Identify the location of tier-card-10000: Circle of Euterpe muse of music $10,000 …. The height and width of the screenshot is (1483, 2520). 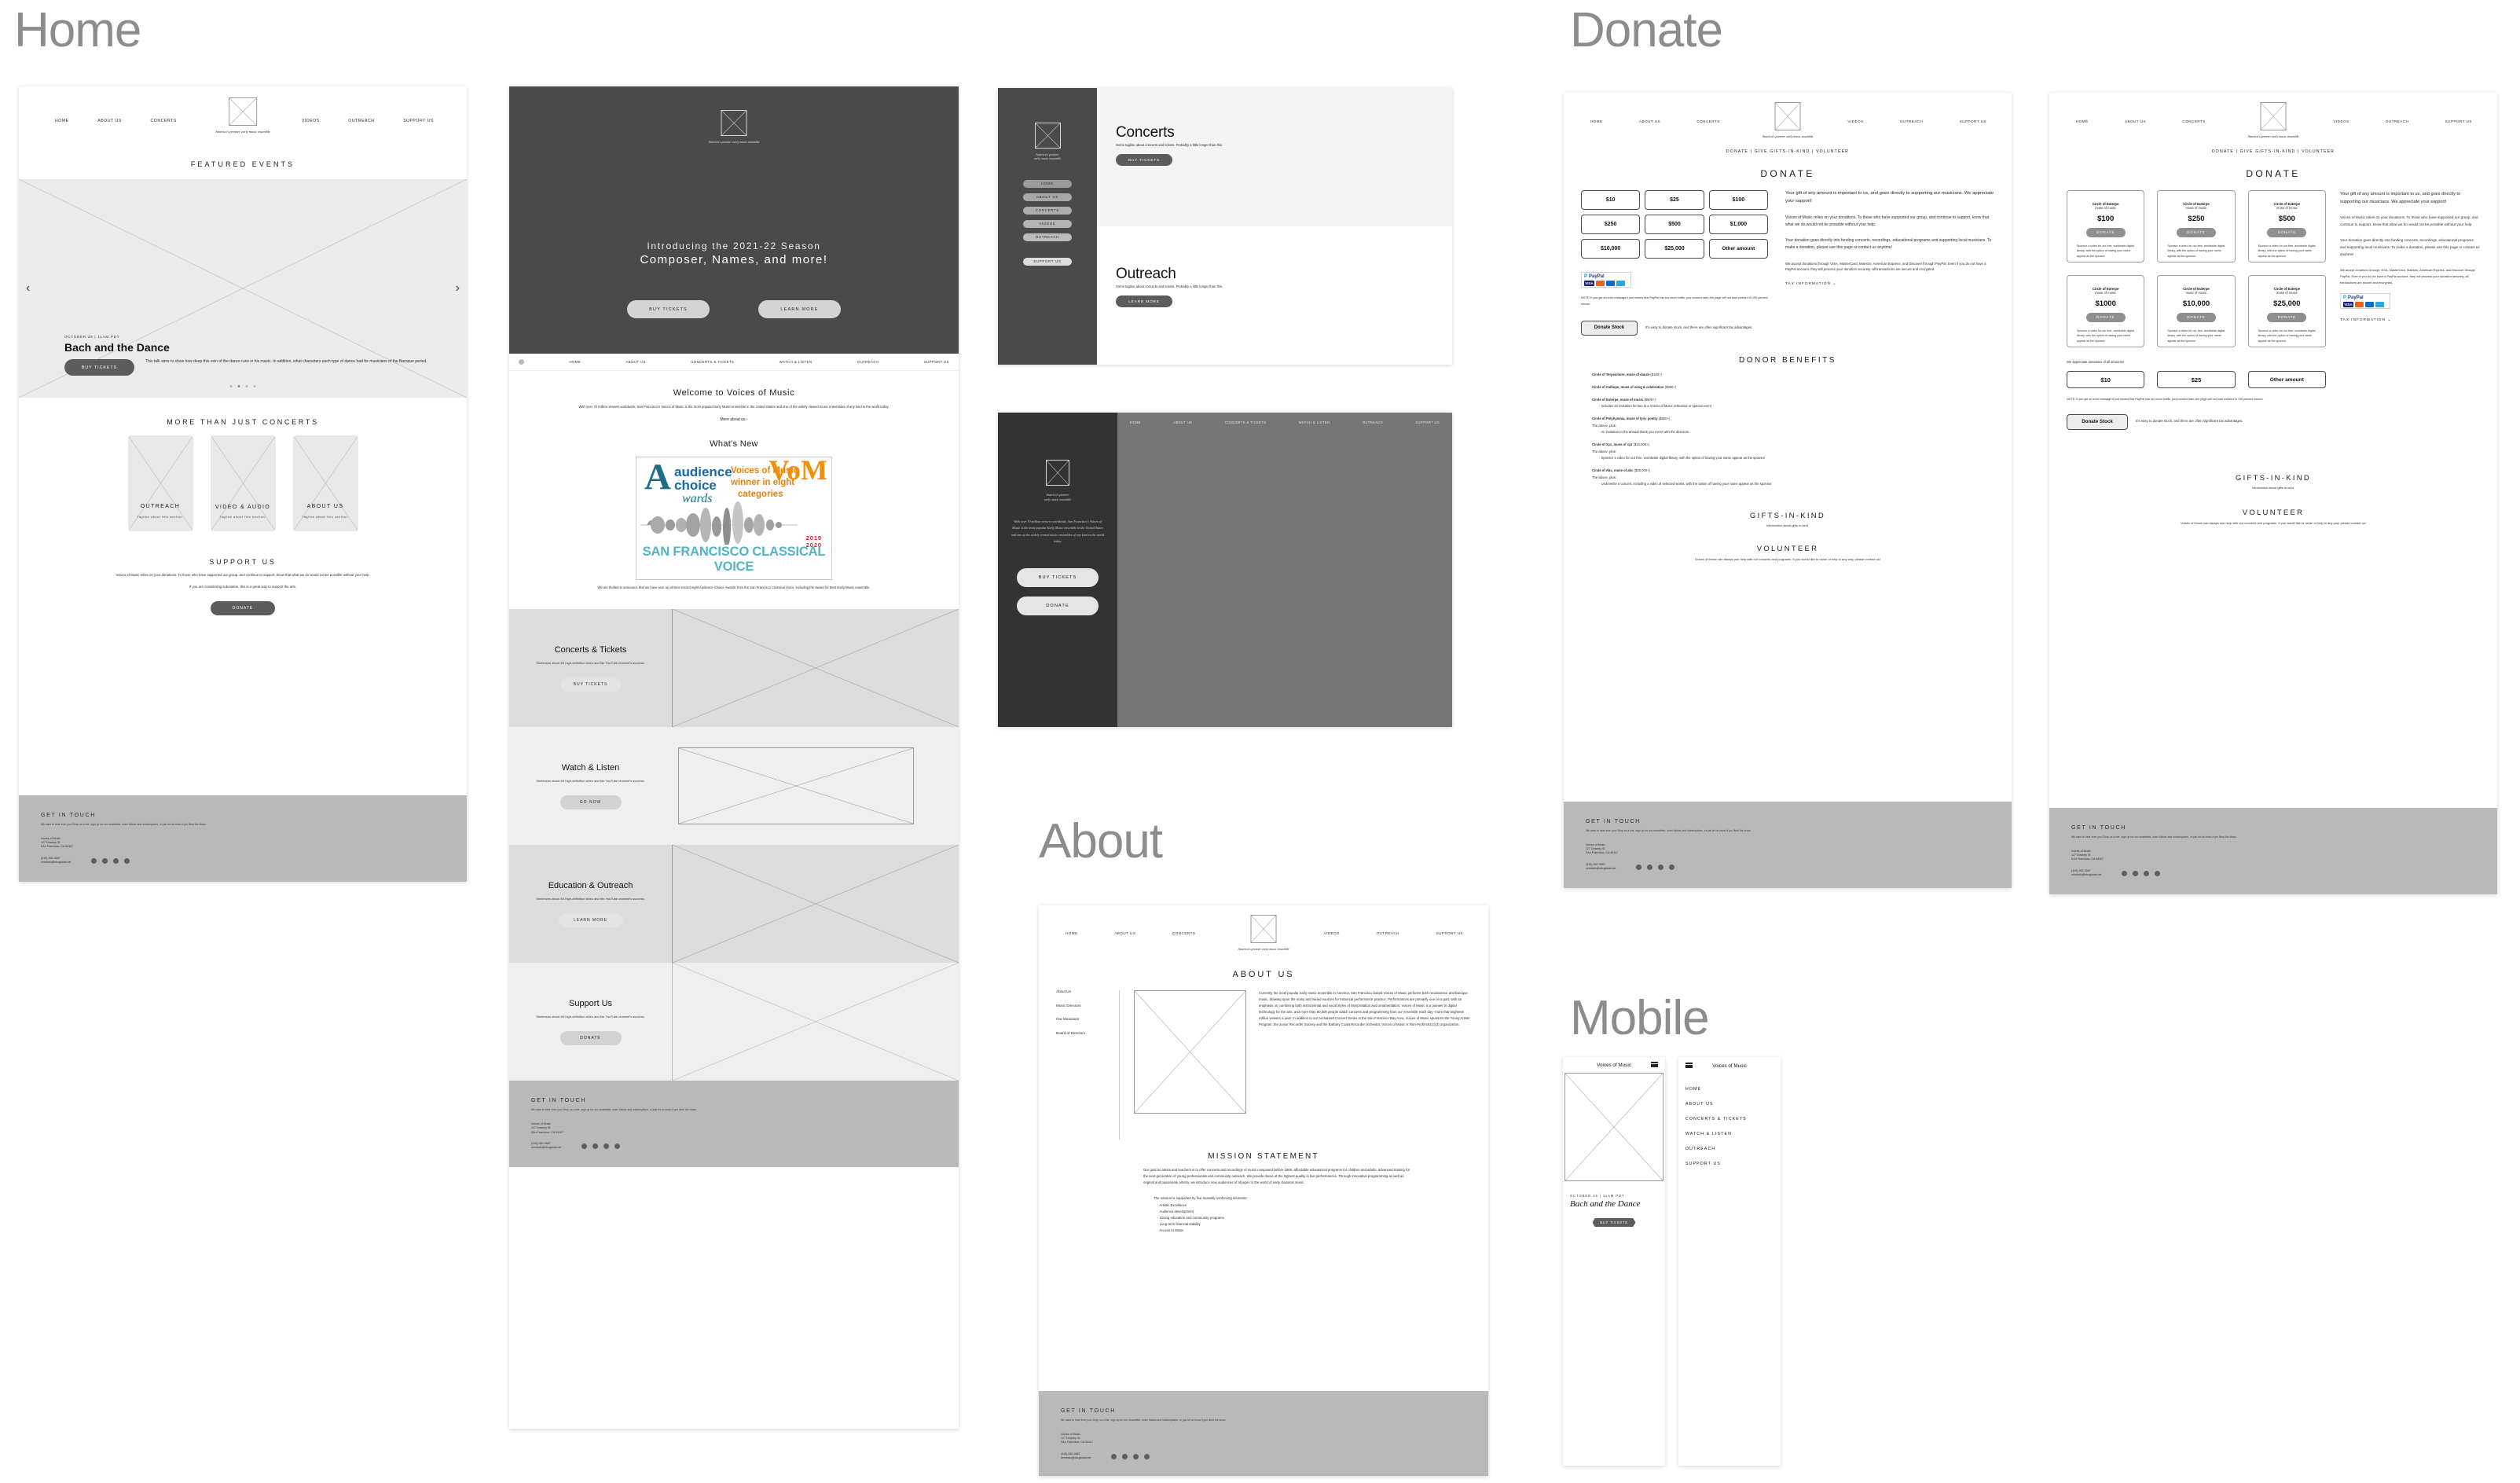
(2196, 311).